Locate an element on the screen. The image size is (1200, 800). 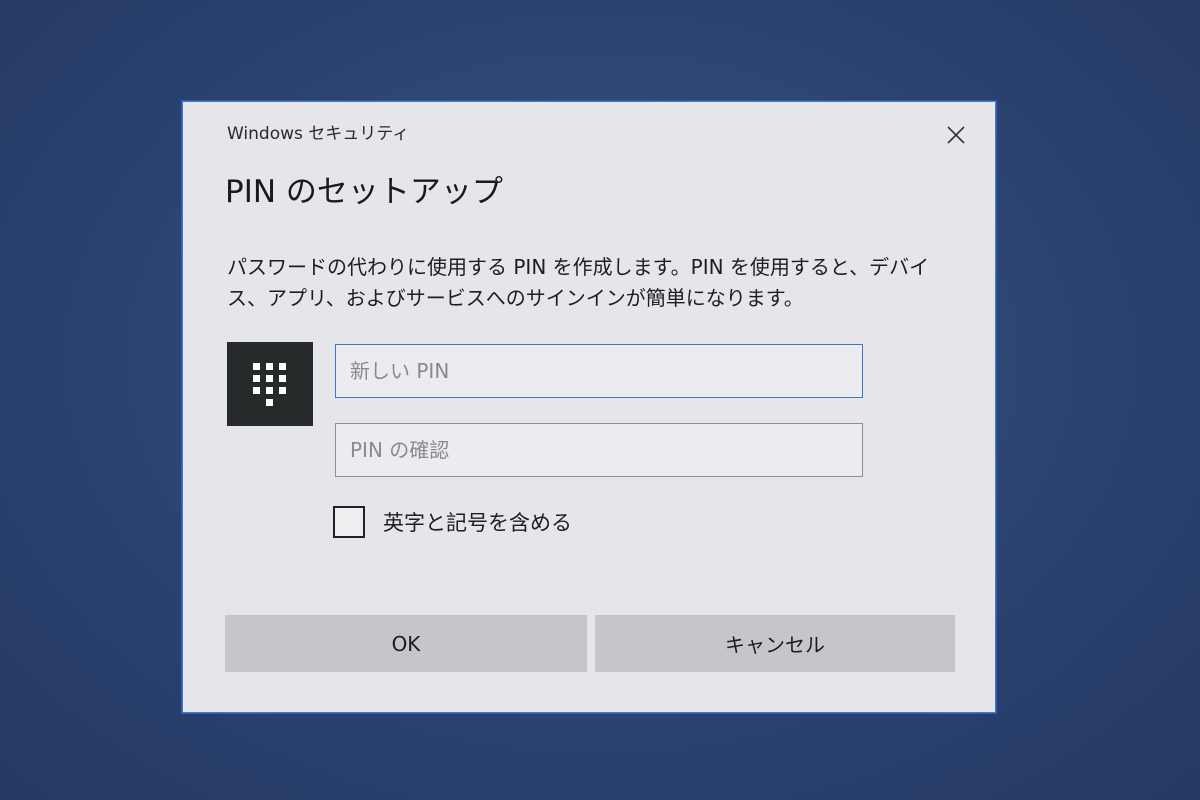
confirm-pin-input is located at coordinates (599, 450).